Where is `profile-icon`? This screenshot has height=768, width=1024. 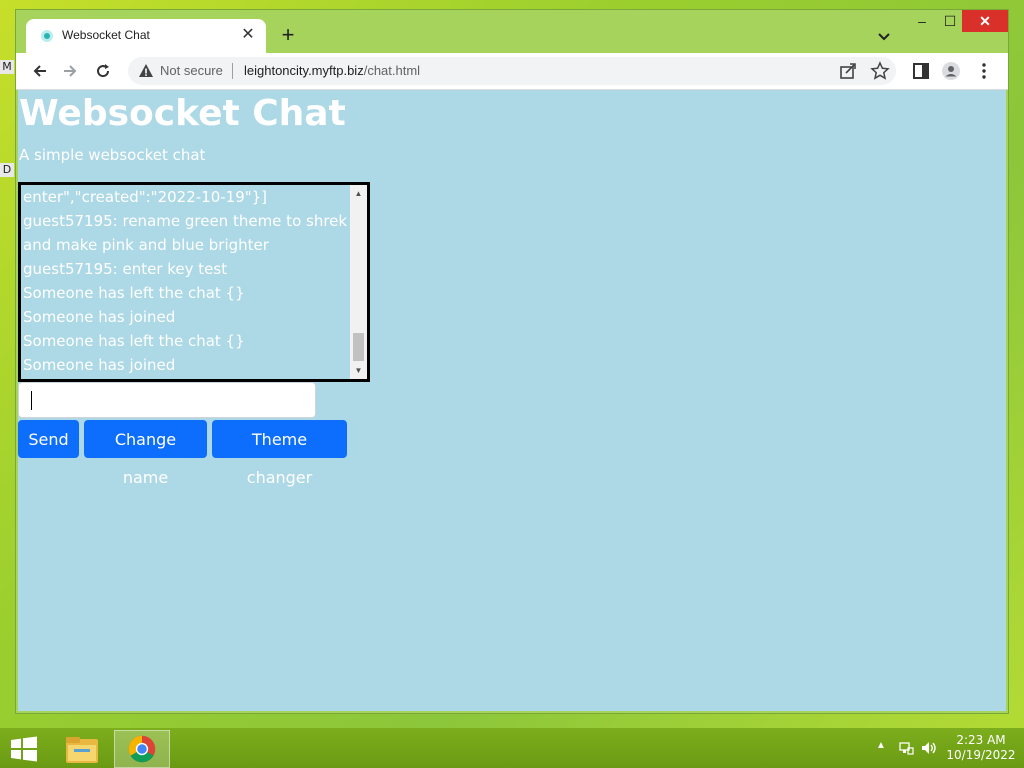 profile-icon is located at coordinates (951, 71).